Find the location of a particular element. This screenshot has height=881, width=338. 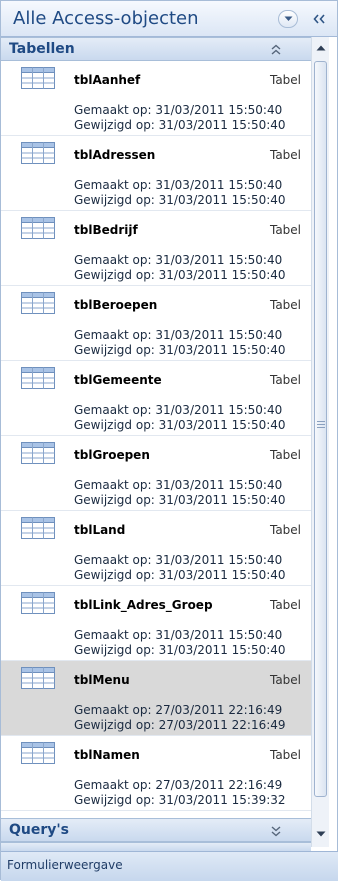

chevron-down-icon is located at coordinates (288, 18).